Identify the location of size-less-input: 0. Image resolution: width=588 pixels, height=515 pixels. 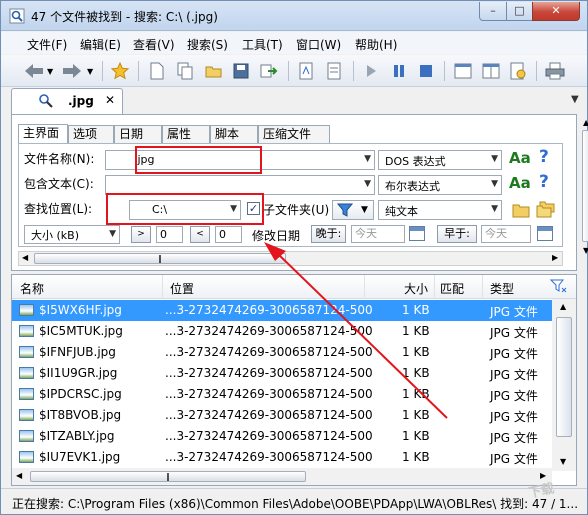
(228, 234).